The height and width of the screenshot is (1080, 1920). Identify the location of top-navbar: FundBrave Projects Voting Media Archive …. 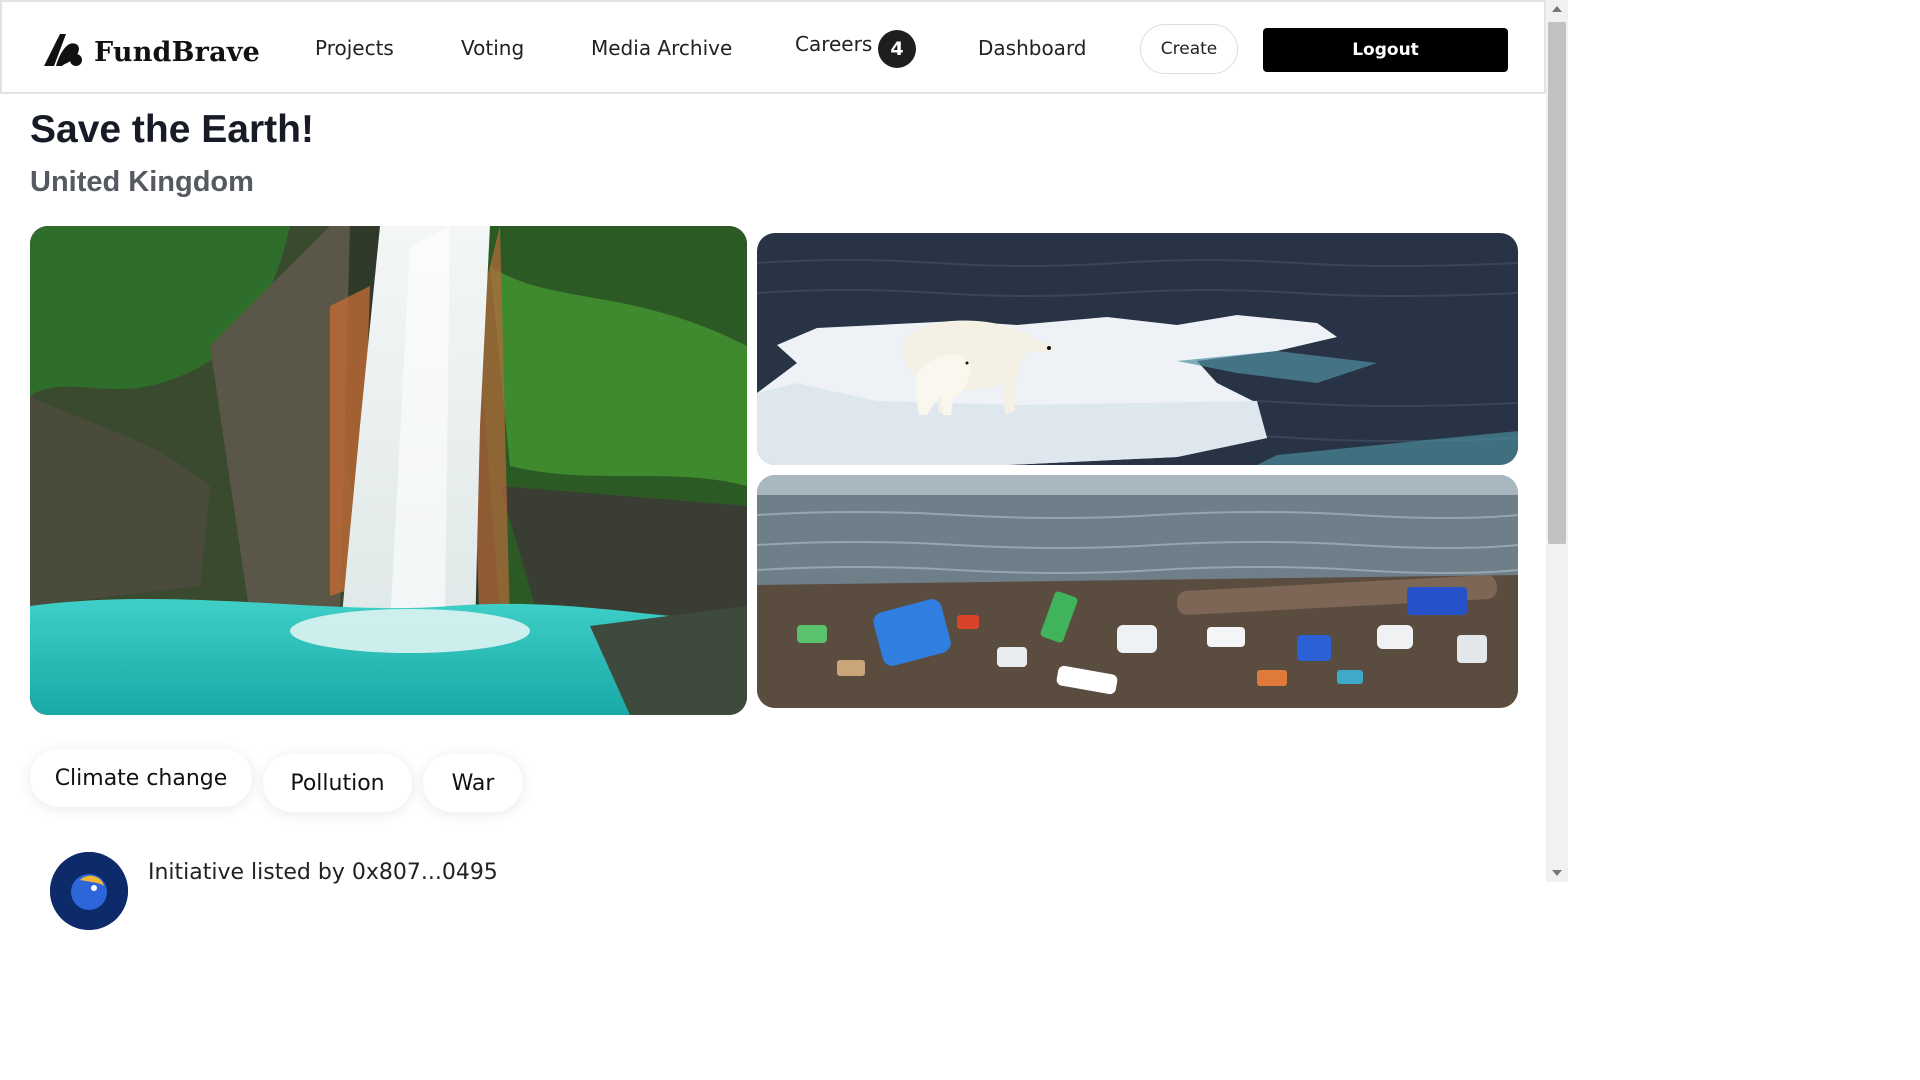
(773, 47).